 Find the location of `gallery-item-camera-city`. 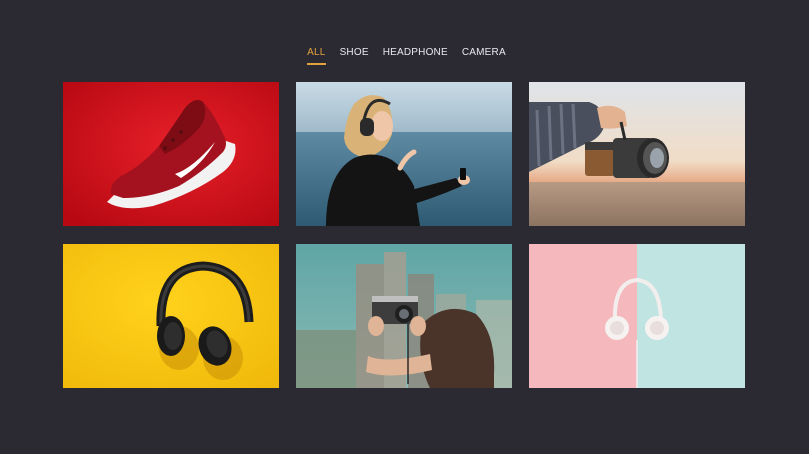

gallery-item-camera-city is located at coordinates (404, 316).